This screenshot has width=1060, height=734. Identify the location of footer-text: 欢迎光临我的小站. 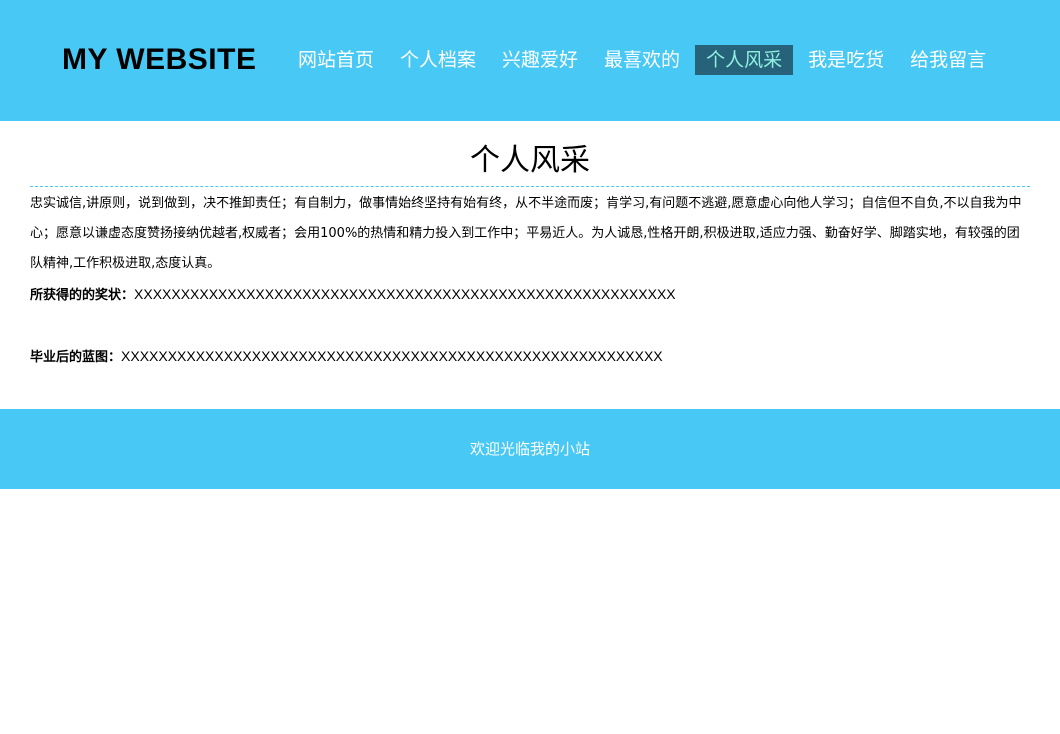
(529, 449).